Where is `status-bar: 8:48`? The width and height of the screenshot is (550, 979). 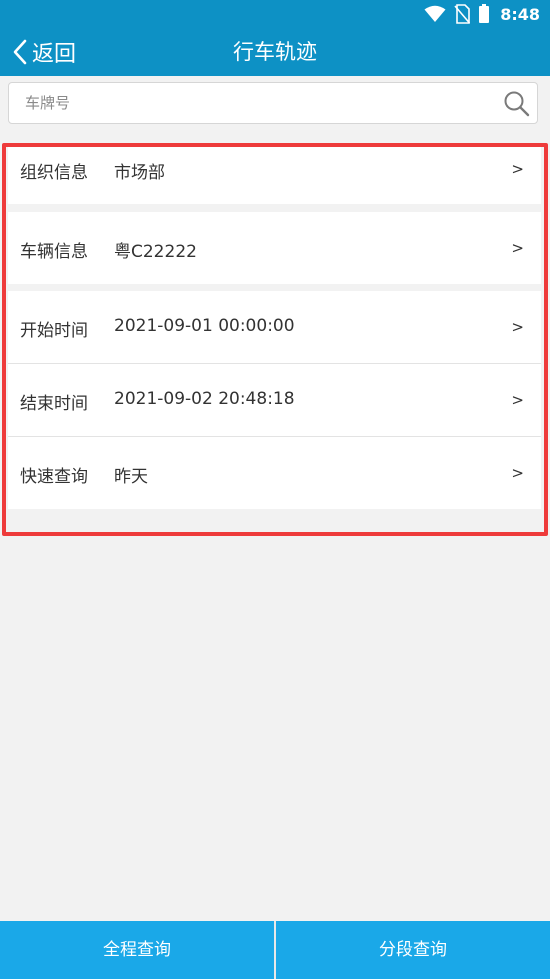
status-bar: 8:48 is located at coordinates (275, 14).